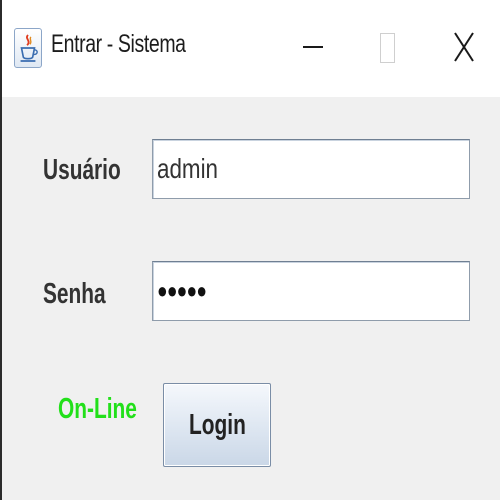 This screenshot has height=500, width=500. I want to click on username-field: admin, so click(311, 169).